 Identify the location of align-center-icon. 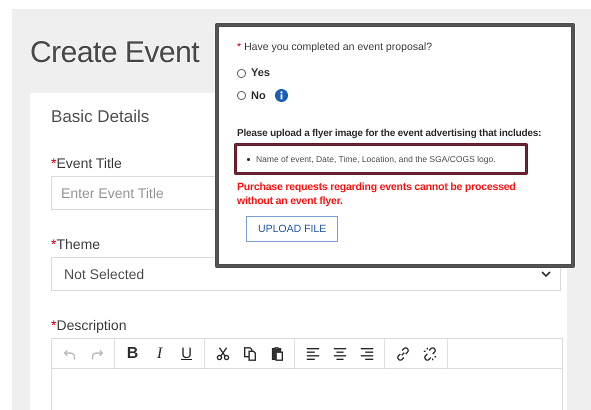
(340, 354).